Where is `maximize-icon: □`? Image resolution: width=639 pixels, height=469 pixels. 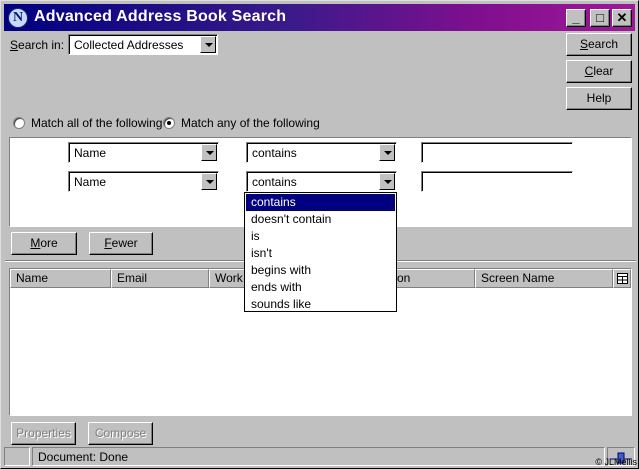
maximize-icon: □ is located at coordinates (600, 17).